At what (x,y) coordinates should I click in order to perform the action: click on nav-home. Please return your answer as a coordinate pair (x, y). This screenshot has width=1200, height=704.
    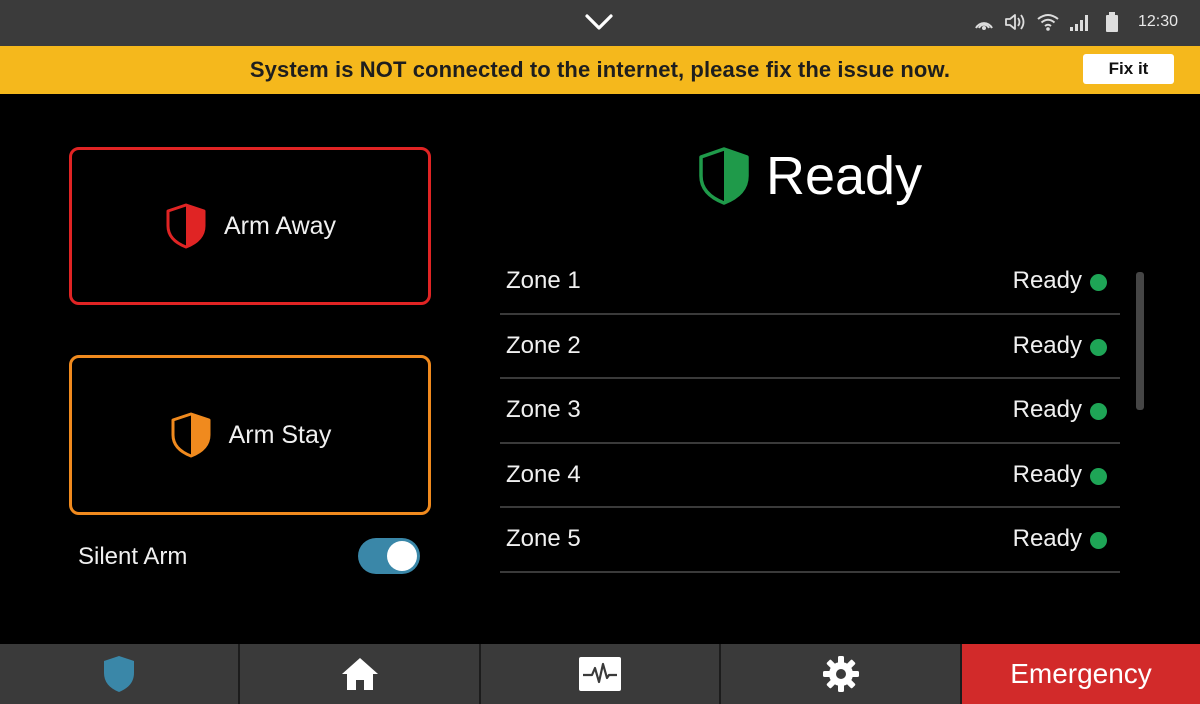
    Looking at the image, I should click on (360, 674).